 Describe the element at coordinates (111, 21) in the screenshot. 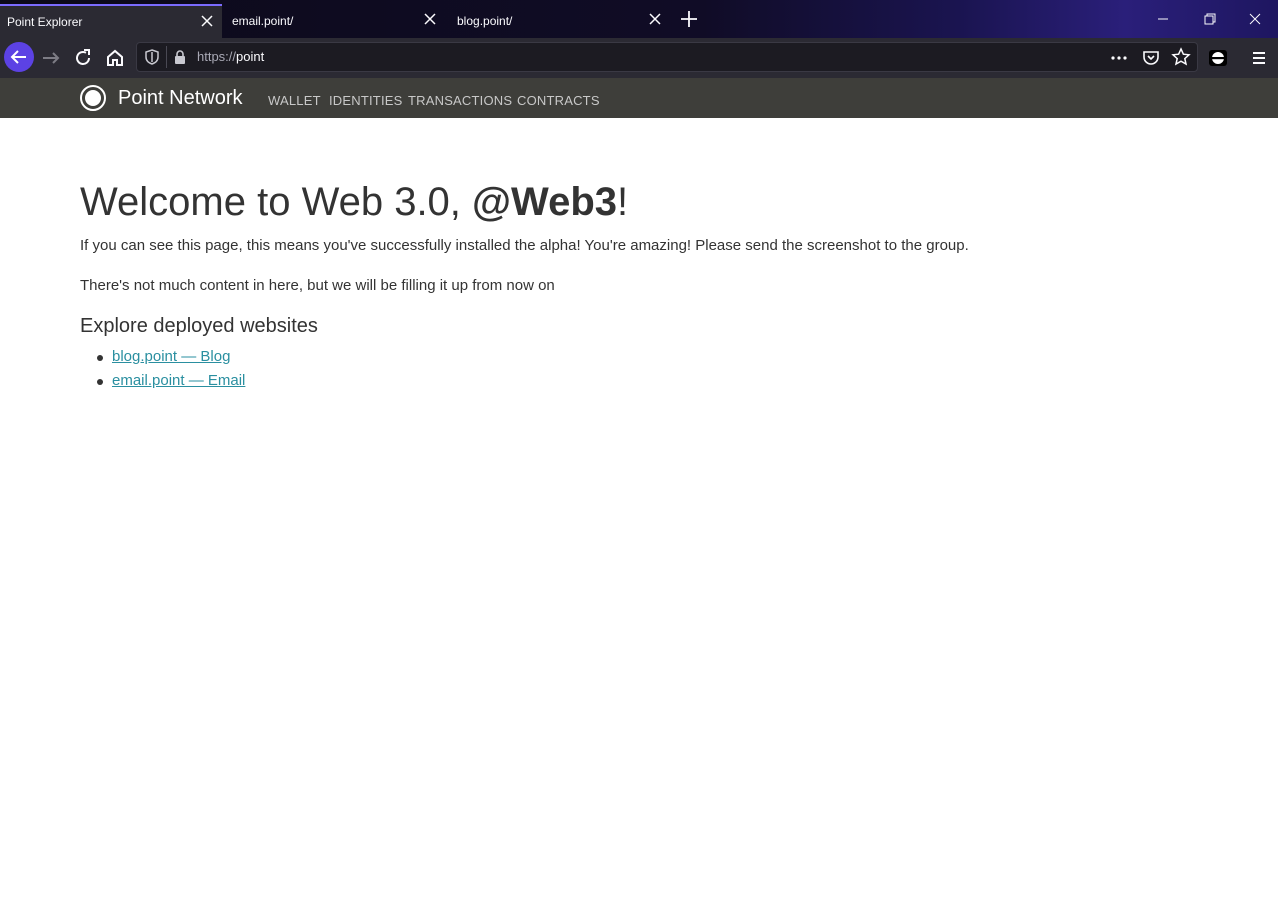

I see `tab-point-explorer: Point Explorer` at that location.